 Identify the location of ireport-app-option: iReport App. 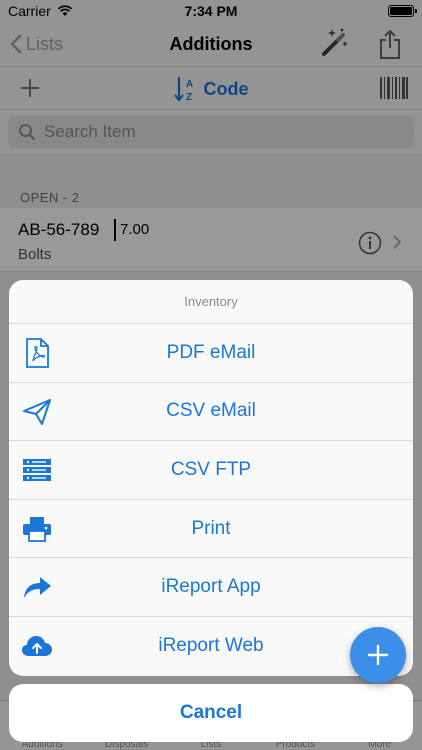
(211, 587).